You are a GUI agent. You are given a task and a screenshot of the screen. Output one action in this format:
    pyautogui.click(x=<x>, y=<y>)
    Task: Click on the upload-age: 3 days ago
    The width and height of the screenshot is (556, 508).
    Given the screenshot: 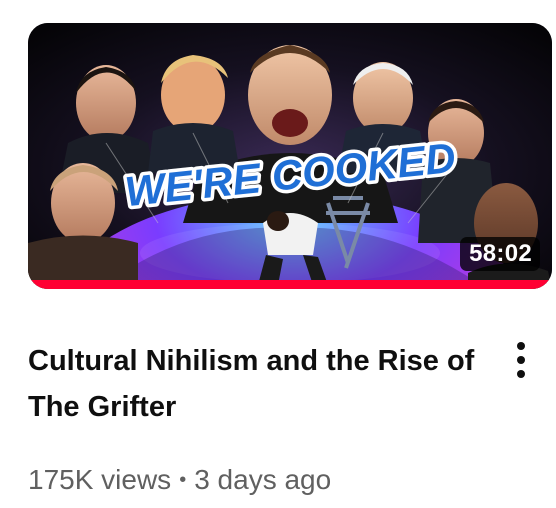 What is the action you would take?
    pyautogui.click(x=263, y=479)
    